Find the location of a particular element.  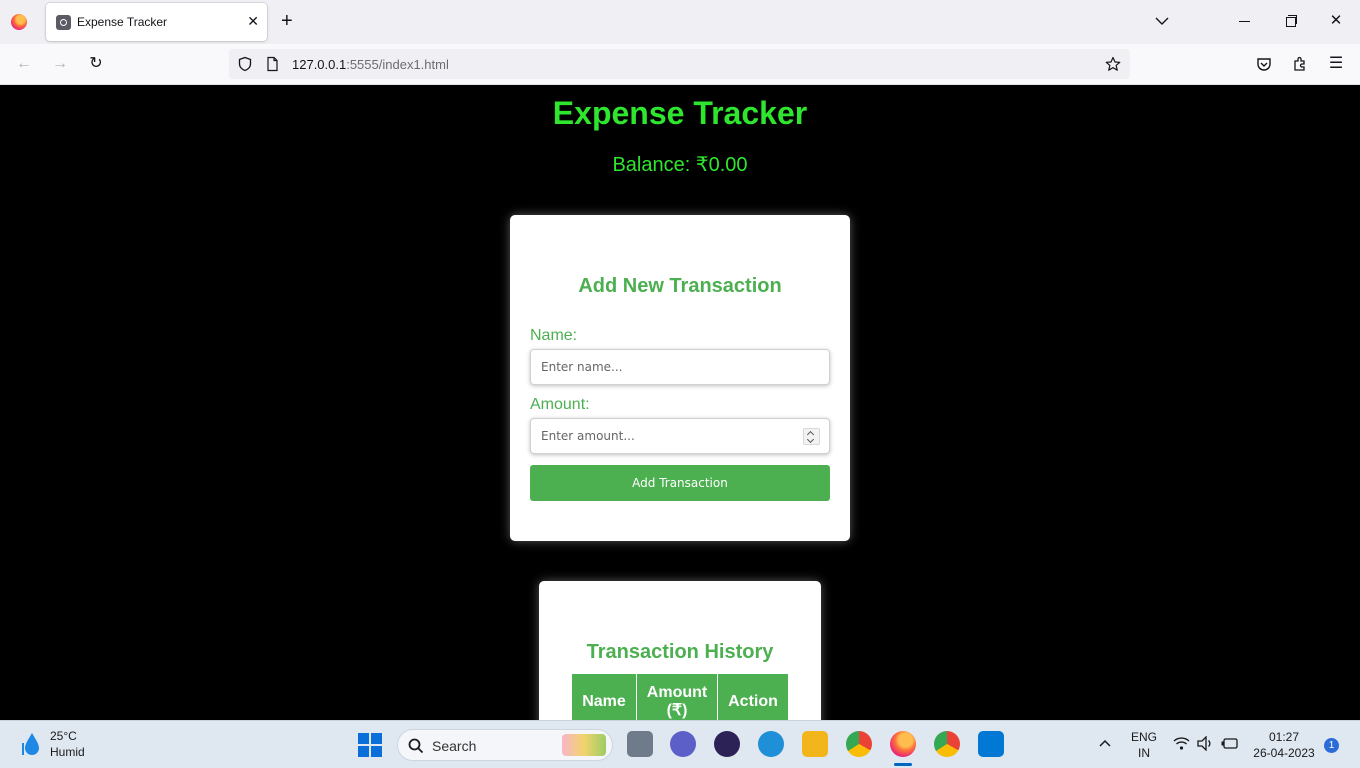

search-icon is located at coordinates (416, 746).